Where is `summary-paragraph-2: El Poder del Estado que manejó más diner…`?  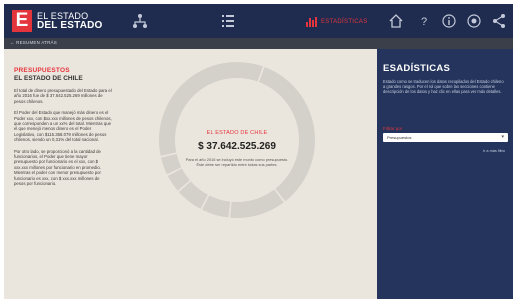
summary-paragraph-2: El Poder del Estado que manejó más diner… is located at coordinates (63, 126).